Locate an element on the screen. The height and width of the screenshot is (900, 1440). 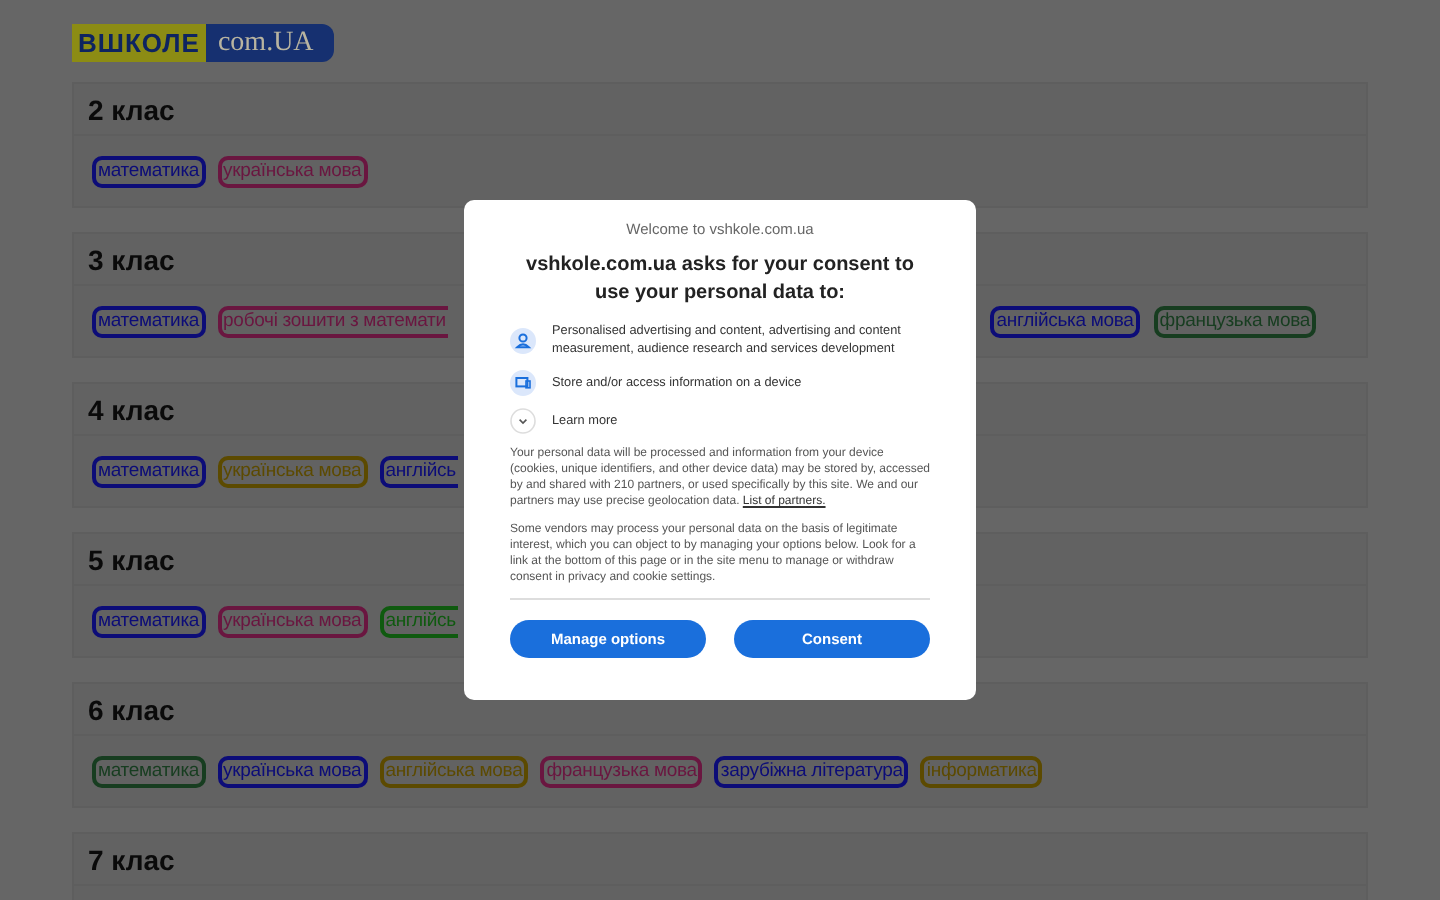
subject-tag: інформатика is located at coordinates (981, 771).